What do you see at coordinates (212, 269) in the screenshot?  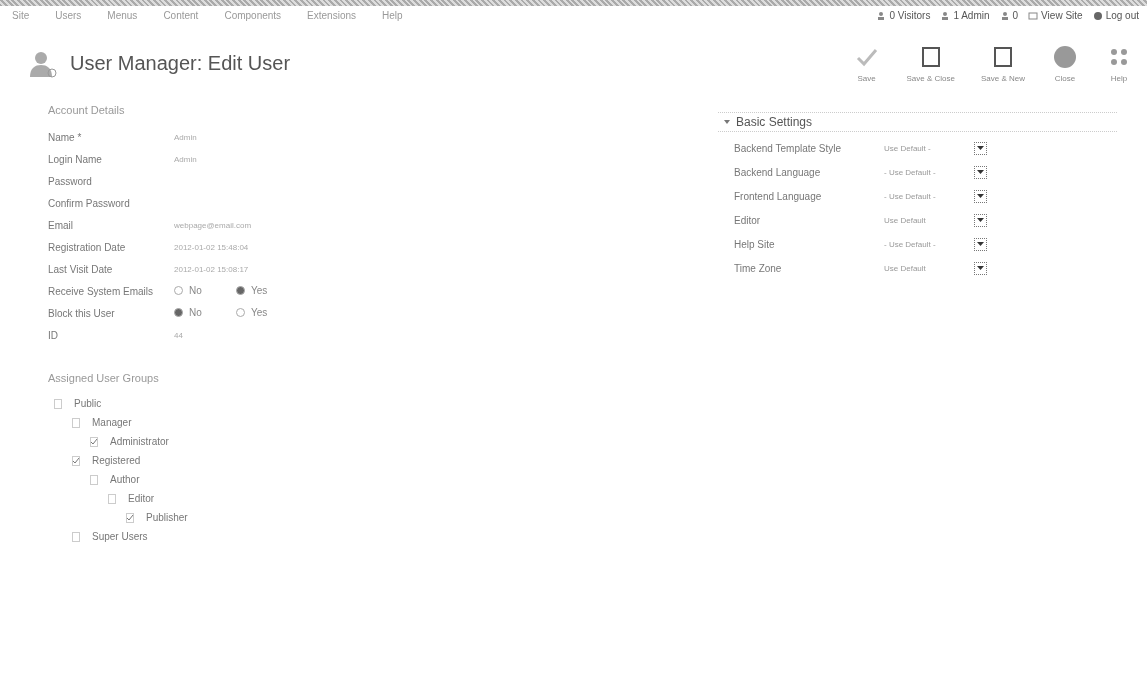 I see `field-value: 2012-01-02 15:08:17` at bounding box center [212, 269].